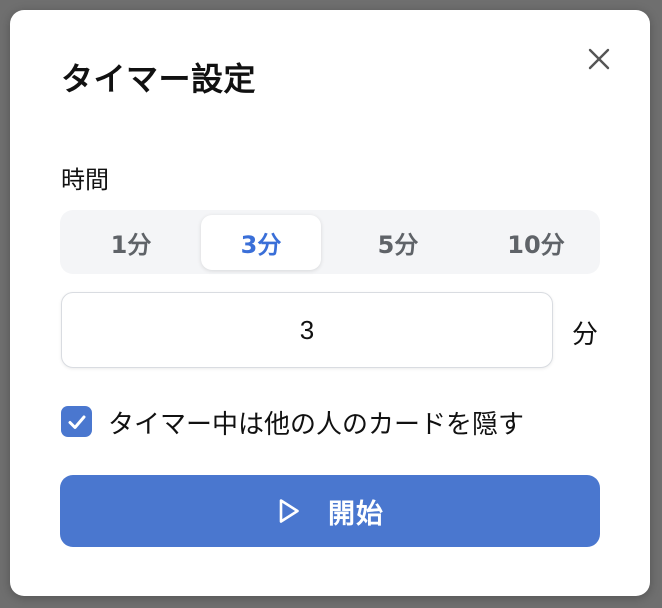  I want to click on close-button, so click(599, 59).